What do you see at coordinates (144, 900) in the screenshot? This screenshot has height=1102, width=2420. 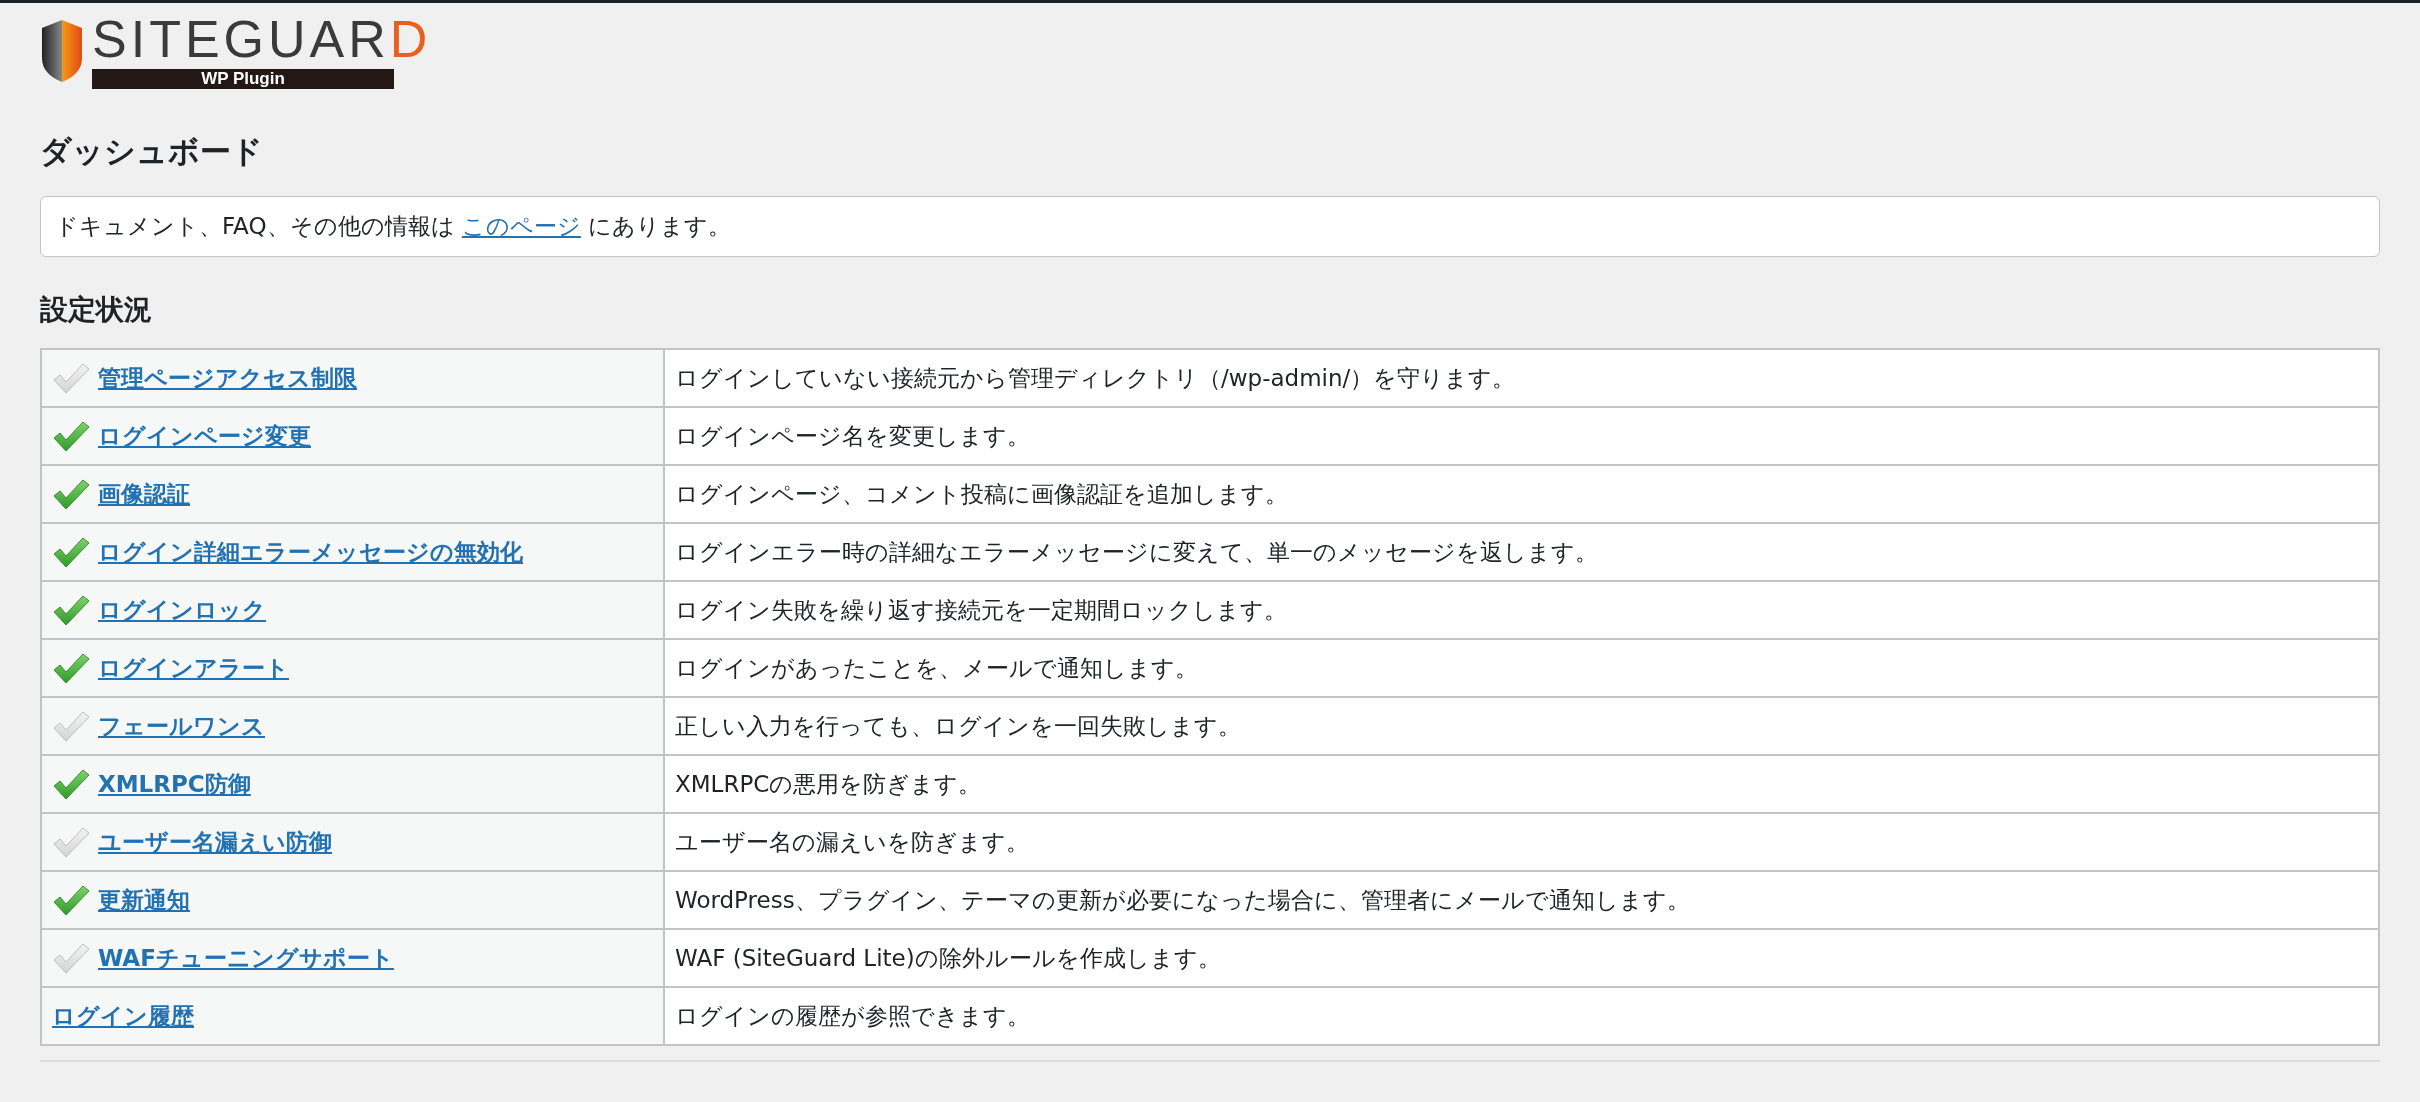 I see `feature-link: 更新通知` at bounding box center [144, 900].